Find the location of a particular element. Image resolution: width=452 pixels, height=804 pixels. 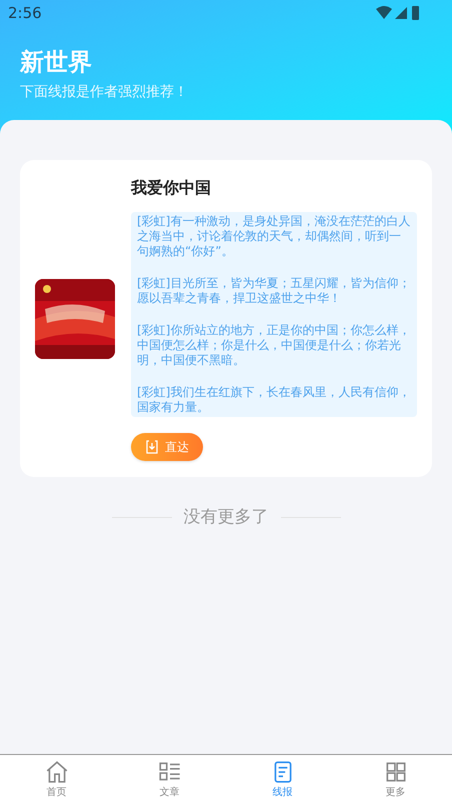

nav-tab: 更多 is located at coordinates (395, 779).